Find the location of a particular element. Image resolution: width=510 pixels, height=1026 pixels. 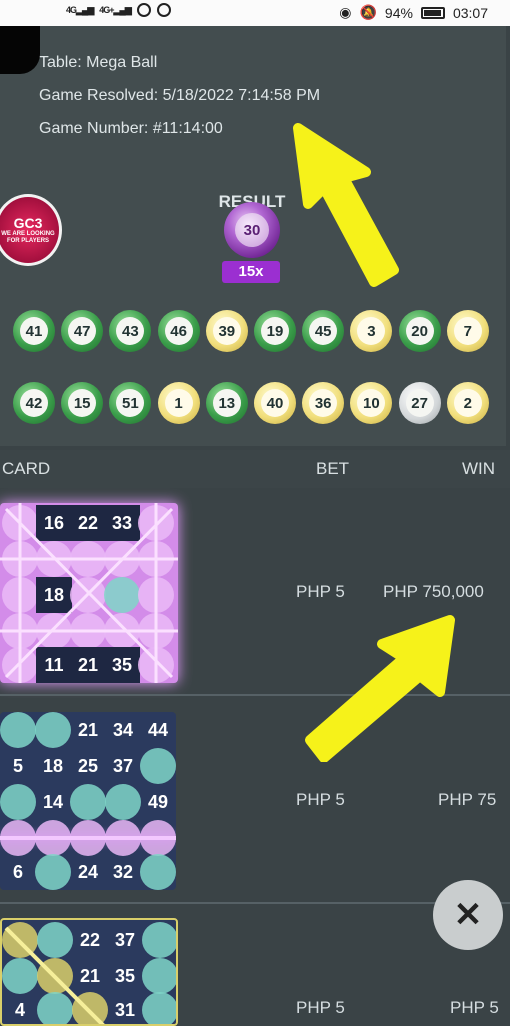

drawn-ball-number: 36 is located at coordinates (323, 403).